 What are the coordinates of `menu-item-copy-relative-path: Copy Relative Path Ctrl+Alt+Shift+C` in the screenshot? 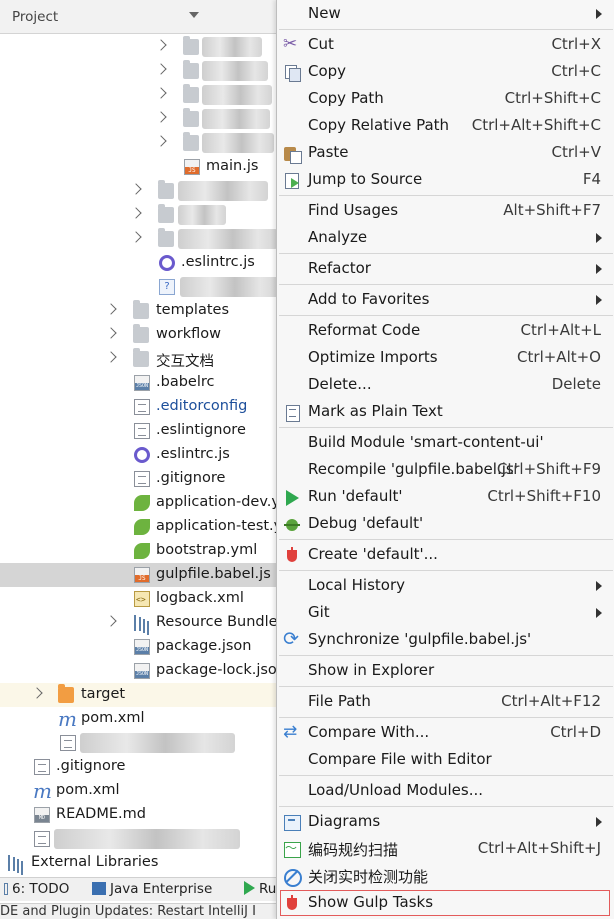 It's located at (445, 126).